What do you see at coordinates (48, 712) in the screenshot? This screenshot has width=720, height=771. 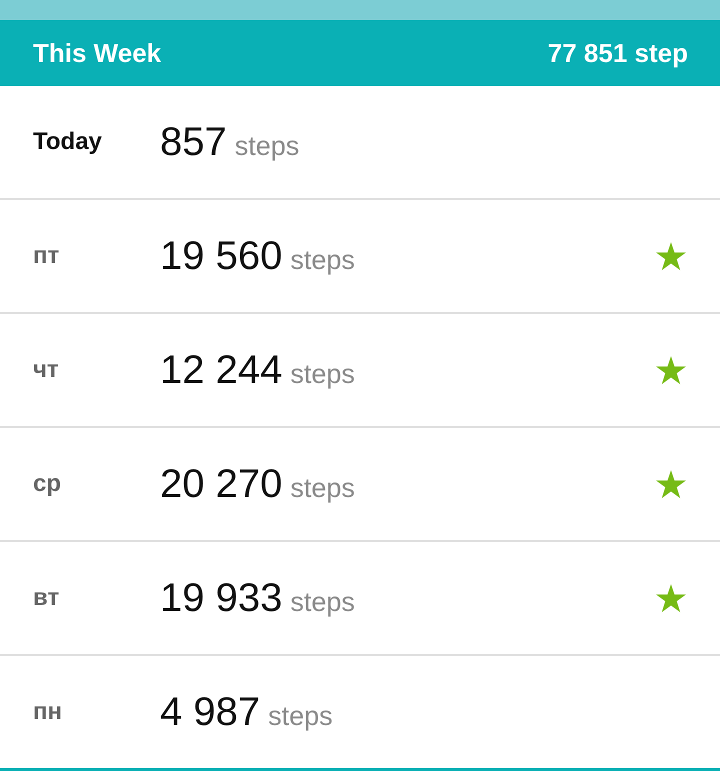 I see `day-label: пн` at bounding box center [48, 712].